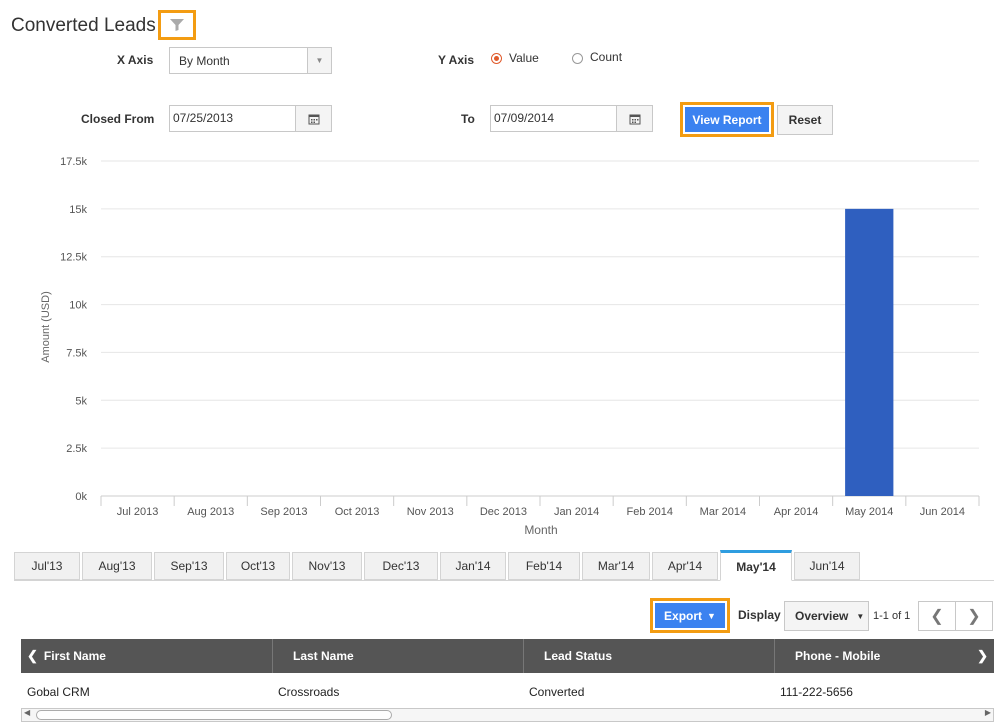  What do you see at coordinates (250, 60) in the screenshot?
I see `x-axis-select: By Month ▼` at bounding box center [250, 60].